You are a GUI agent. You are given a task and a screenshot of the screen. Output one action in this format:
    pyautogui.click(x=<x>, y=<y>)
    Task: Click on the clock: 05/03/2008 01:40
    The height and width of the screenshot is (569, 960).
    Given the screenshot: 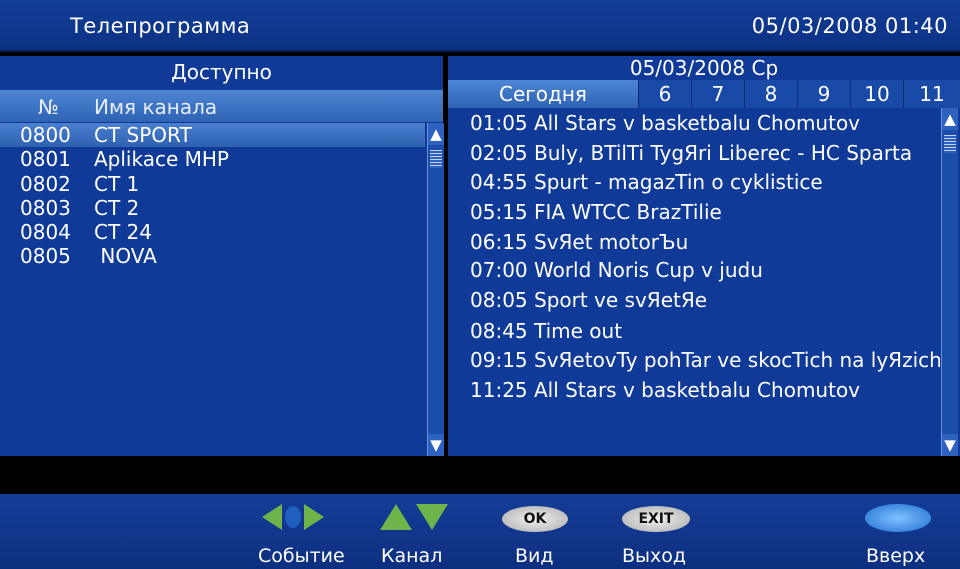 What is the action you would take?
    pyautogui.click(x=849, y=26)
    